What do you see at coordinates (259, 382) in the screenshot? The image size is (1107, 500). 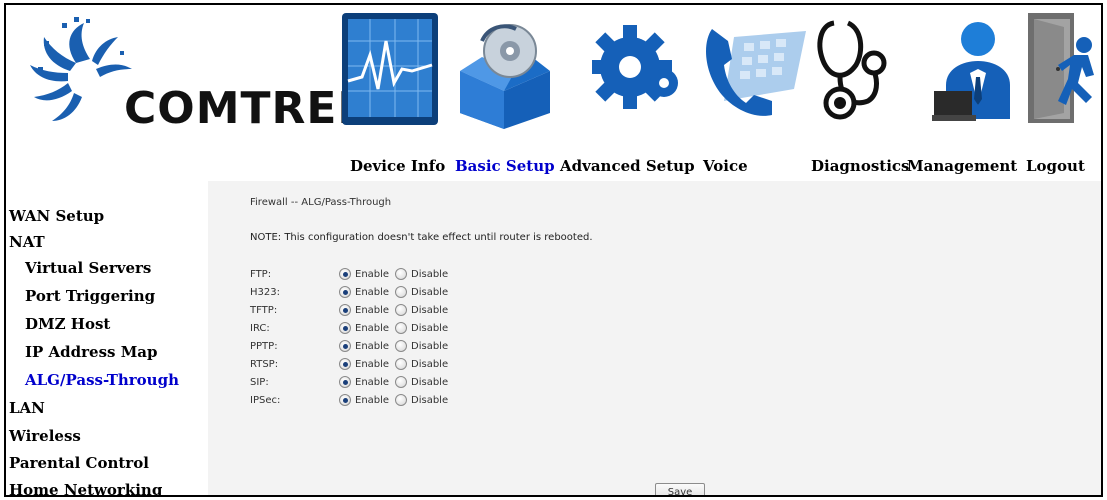 I see `protocol-label: SIP:` at bounding box center [259, 382].